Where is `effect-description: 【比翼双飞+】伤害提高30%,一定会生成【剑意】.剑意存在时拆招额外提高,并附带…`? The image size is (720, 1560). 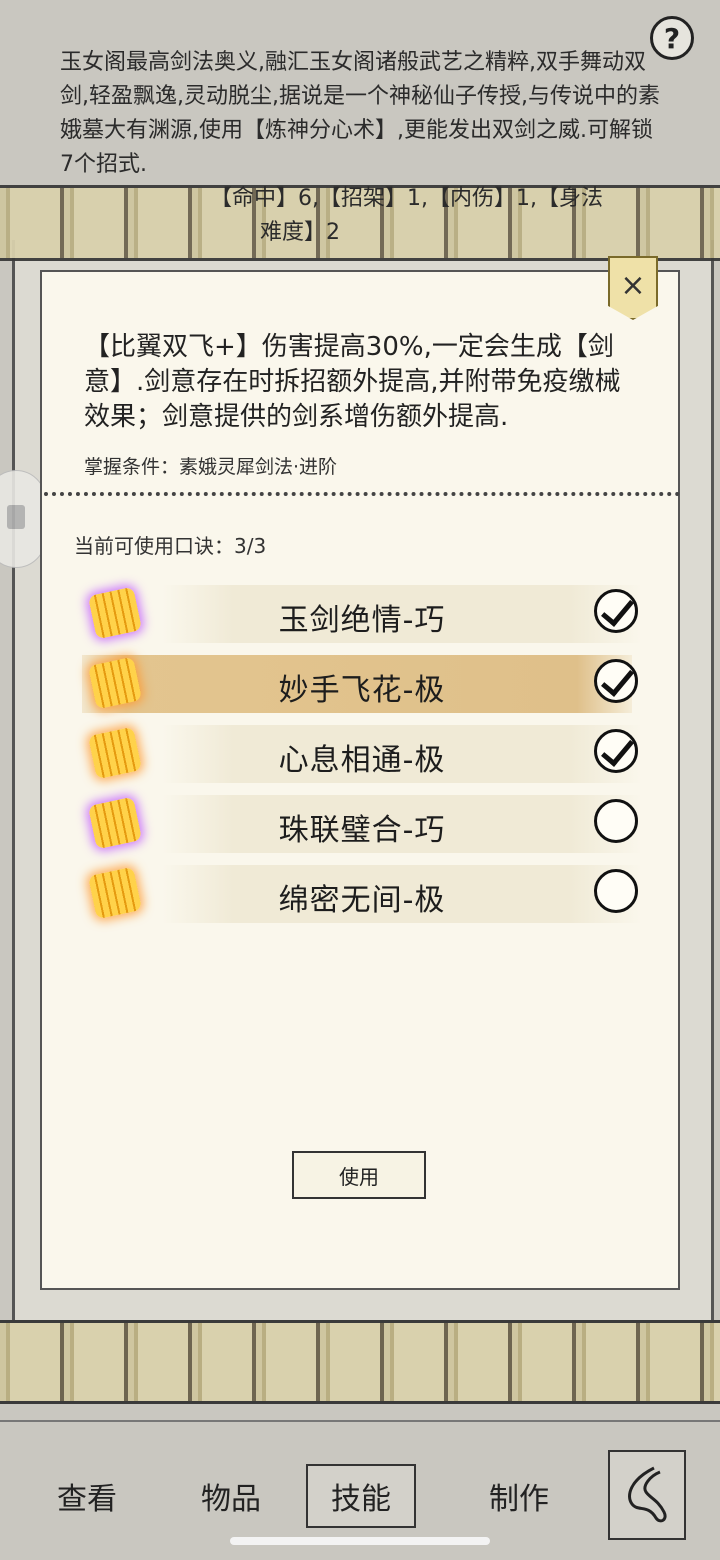 effect-description: 【比翼双飞+】伤害提高30%,一定会生成【剑意】.剑意存在时拆招额外提高,并附带… is located at coordinates (352, 382).